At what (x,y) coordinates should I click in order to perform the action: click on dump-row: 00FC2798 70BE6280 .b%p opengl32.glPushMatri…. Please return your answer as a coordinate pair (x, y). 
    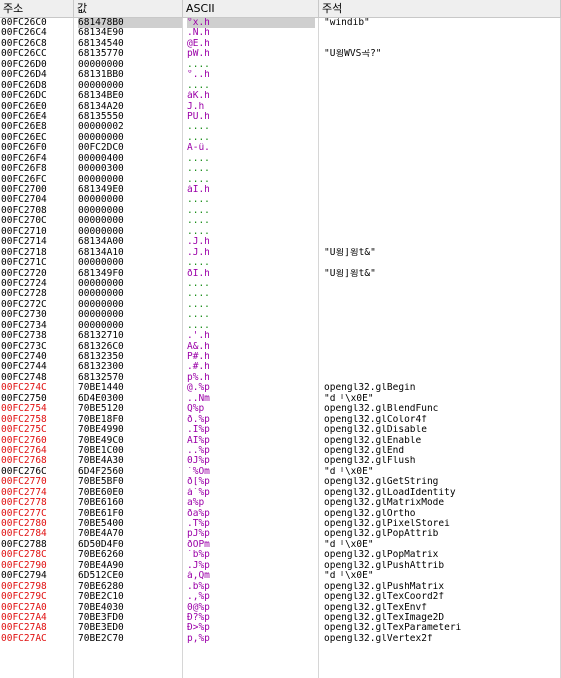
    Looking at the image, I should click on (280, 587).